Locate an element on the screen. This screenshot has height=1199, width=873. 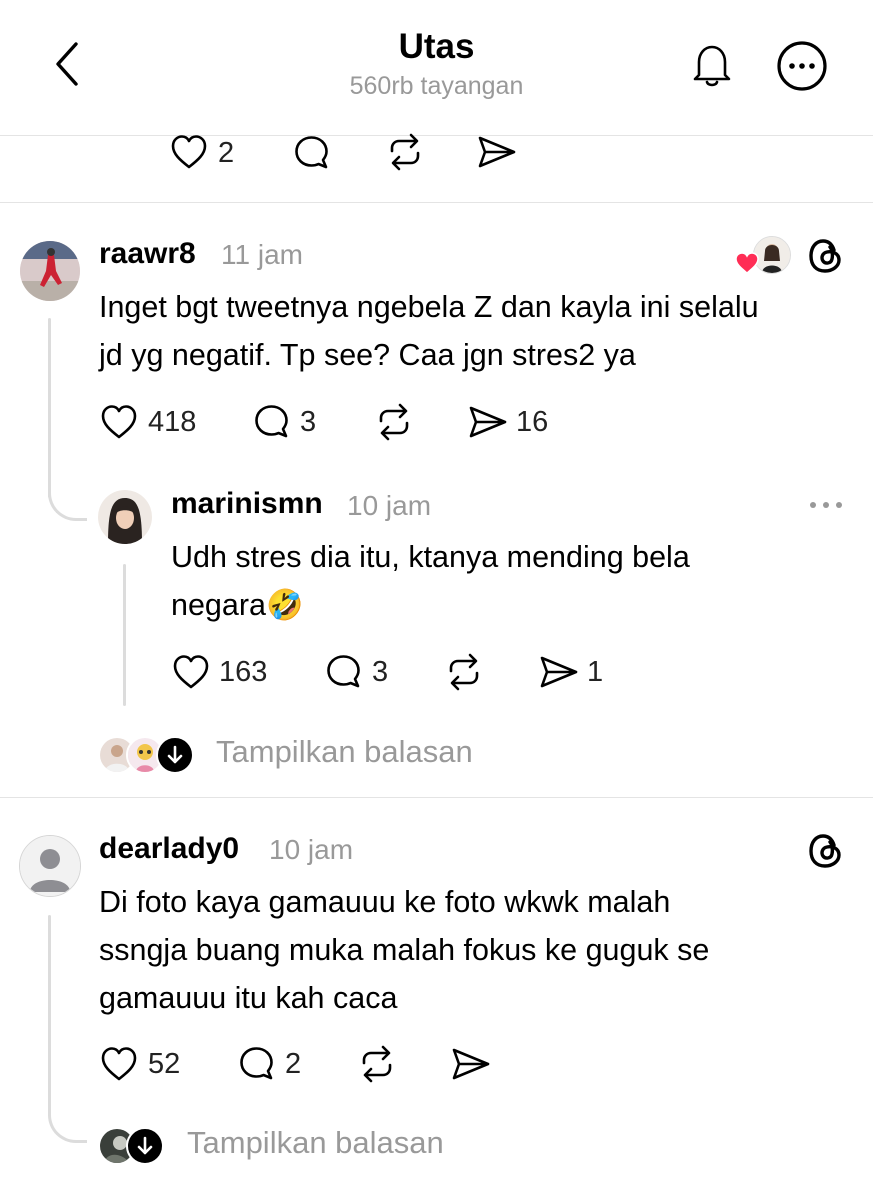
like-count: 163 is located at coordinates (243, 672).